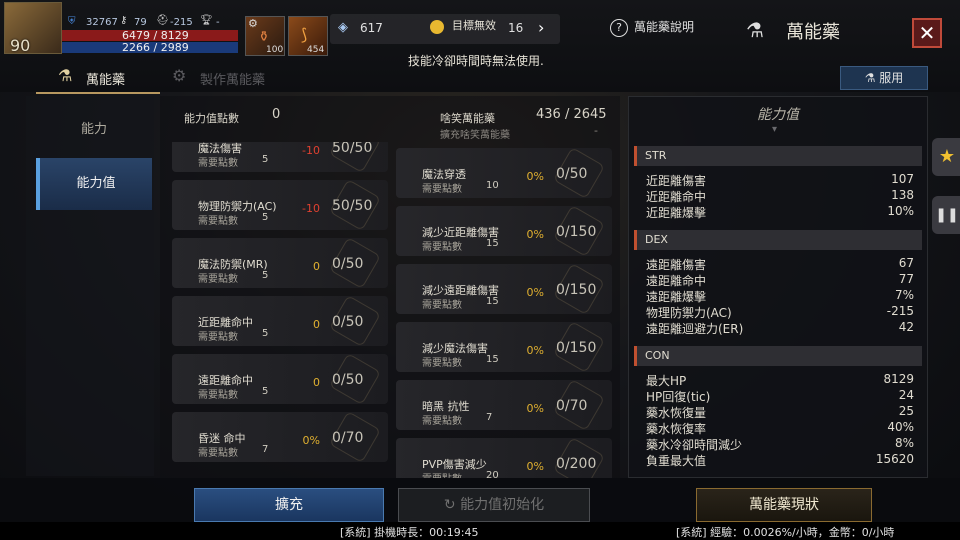 The width and height of the screenshot is (960, 540). I want to click on stat-label: HP回復(tic), so click(678, 397).